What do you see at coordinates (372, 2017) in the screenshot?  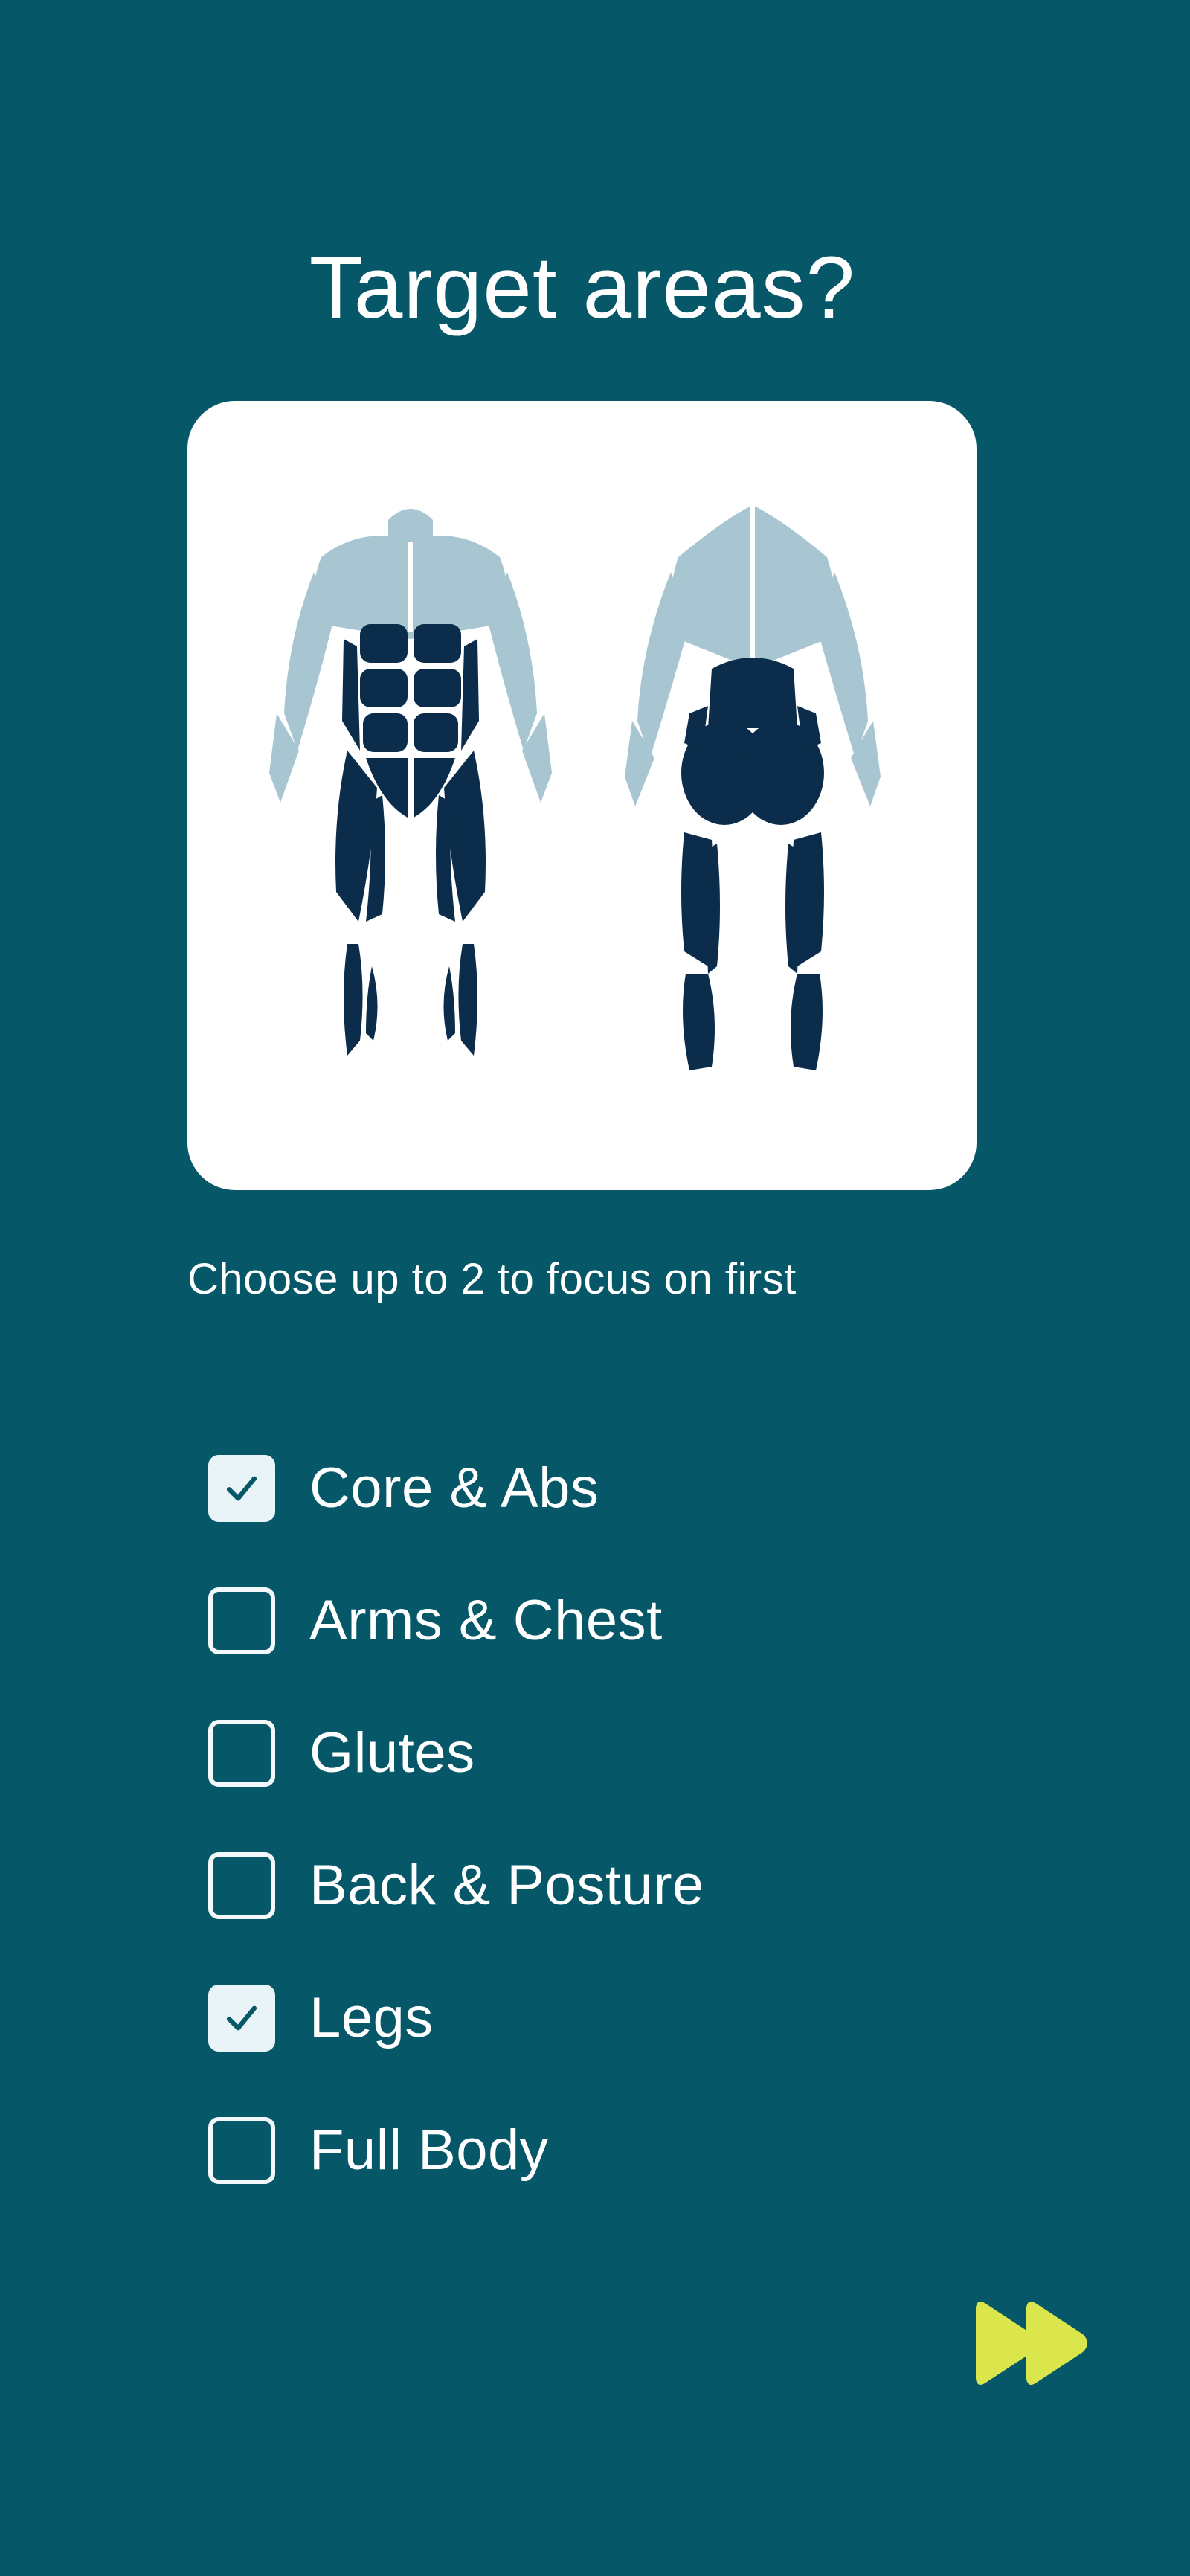 I see `option-label: Legs` at bounding box center [372, 2017].